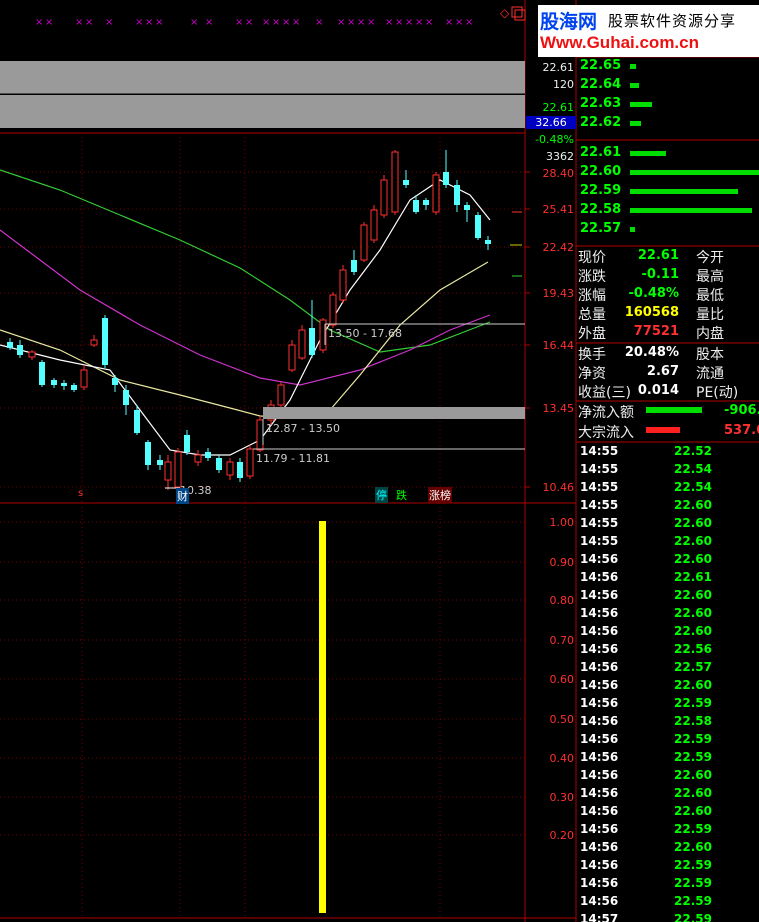 The height and width of the screenshot is (922, 759). I want to click on tick-row: 14:56 22.57, so click(668, 668).